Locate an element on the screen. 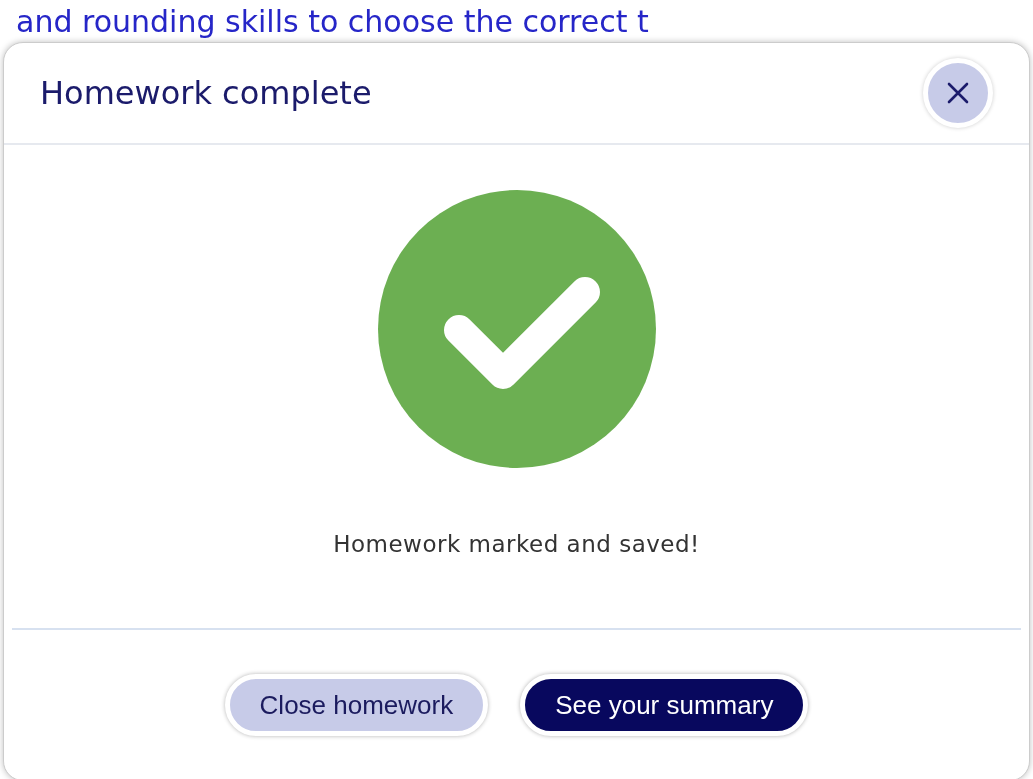  dialog-title: Homework complete is located at coordinates (206, 93).